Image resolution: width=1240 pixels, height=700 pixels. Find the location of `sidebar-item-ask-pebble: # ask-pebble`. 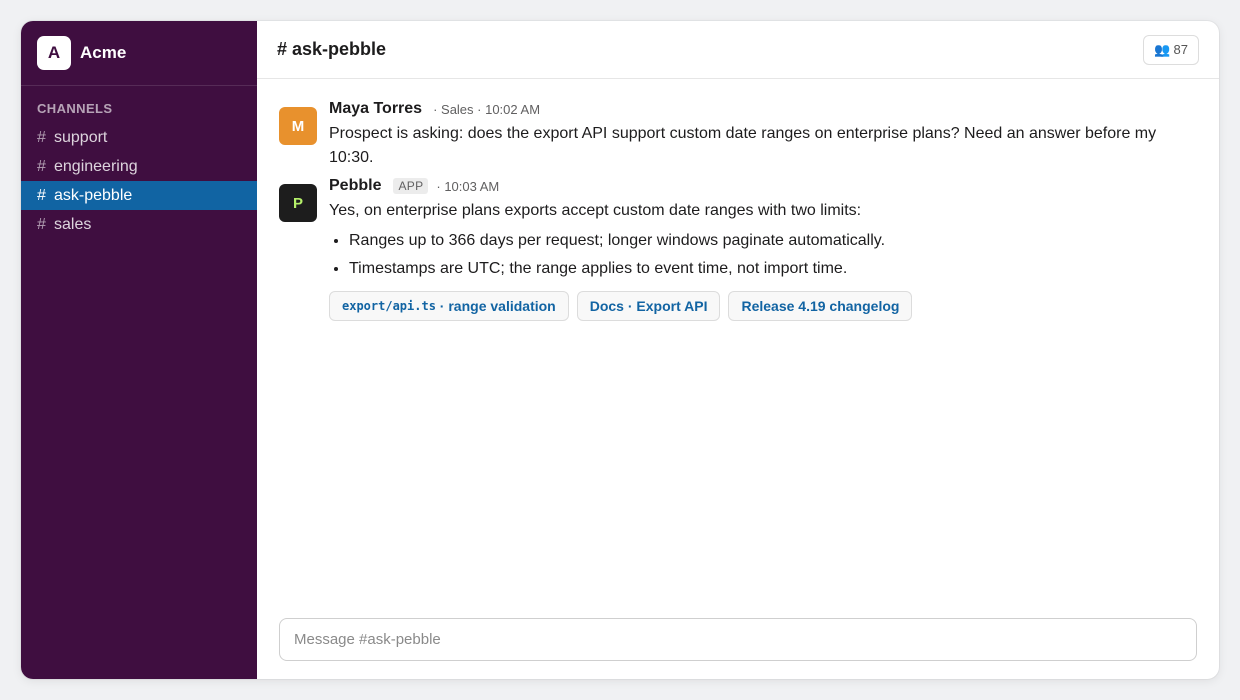

sidebar-item-ask-pebble: # ask-pebble is located at coordinates (139, 195).